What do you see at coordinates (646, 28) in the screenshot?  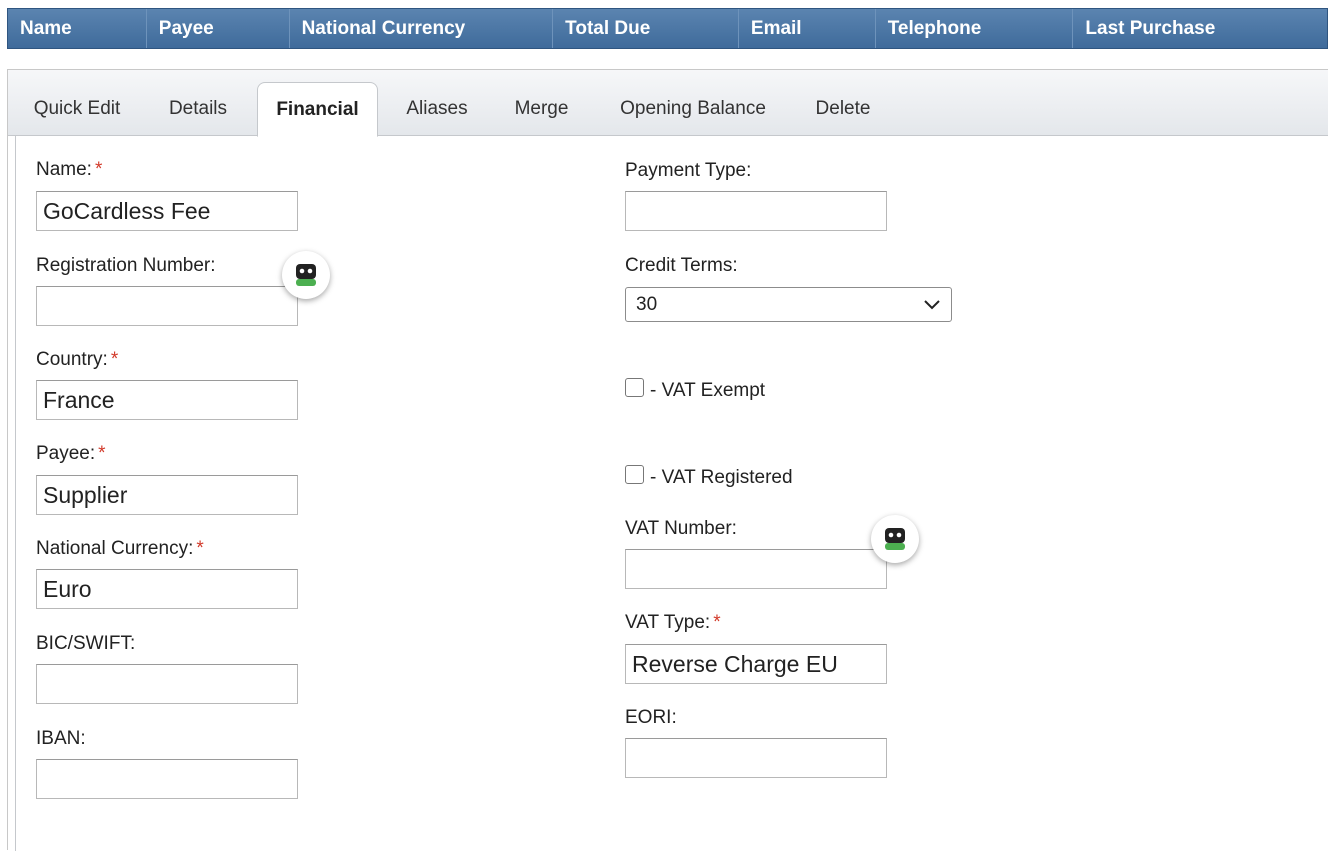 I see `column-header-total-due: Total Due` at bounding box center [646, 28].